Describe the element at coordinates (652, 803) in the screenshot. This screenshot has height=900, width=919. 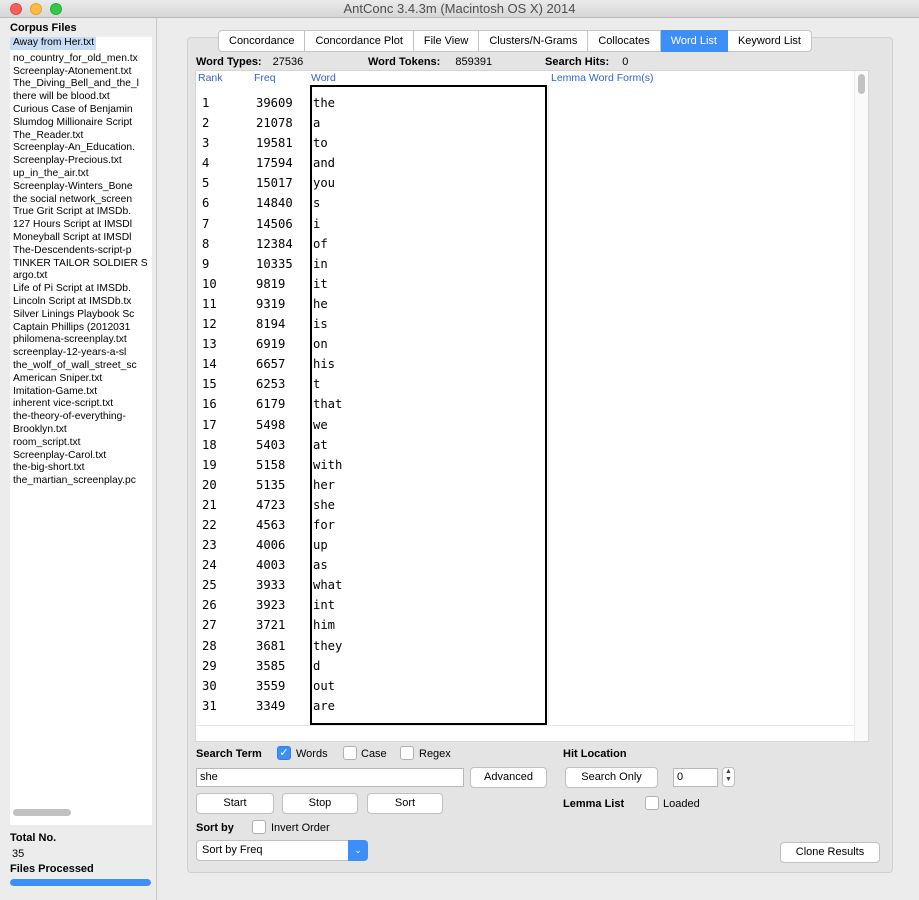
I see `lemma-loaded-checkbox` at that location.